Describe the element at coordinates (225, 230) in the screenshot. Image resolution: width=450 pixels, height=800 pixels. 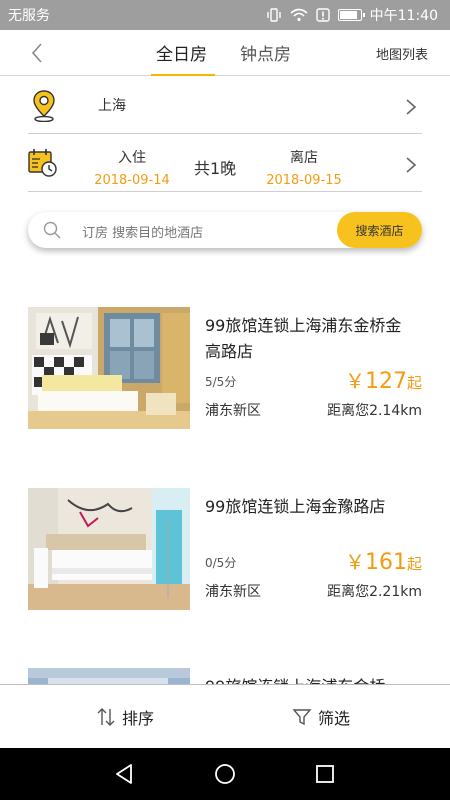
I see `search-bar: 订房 搜索目的地酒店 搜索酒店` at that location.